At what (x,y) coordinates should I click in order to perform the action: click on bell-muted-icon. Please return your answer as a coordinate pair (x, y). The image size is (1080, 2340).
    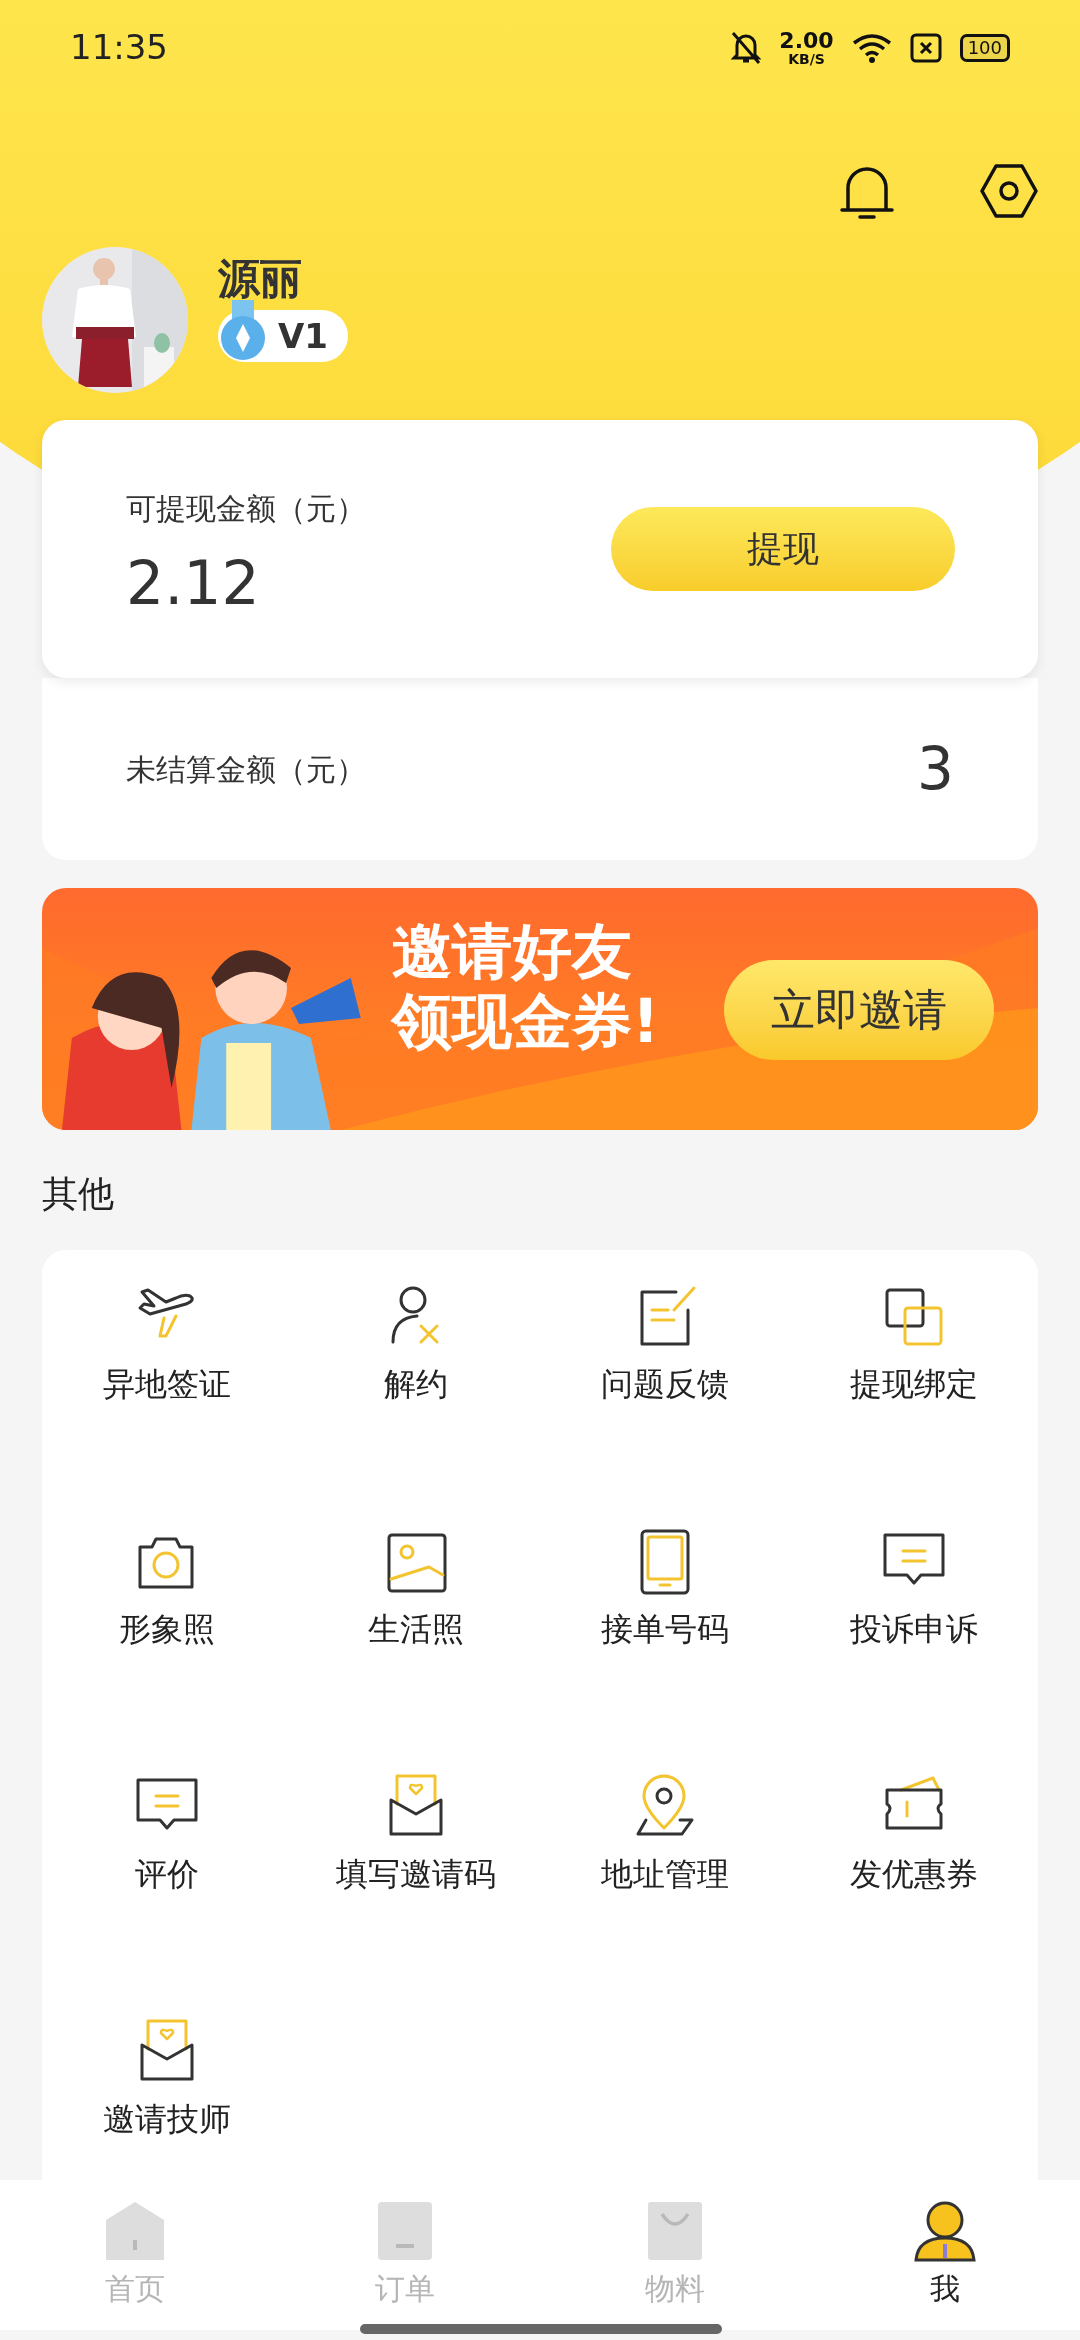
    Looking at the image, I should click on (746, 47).